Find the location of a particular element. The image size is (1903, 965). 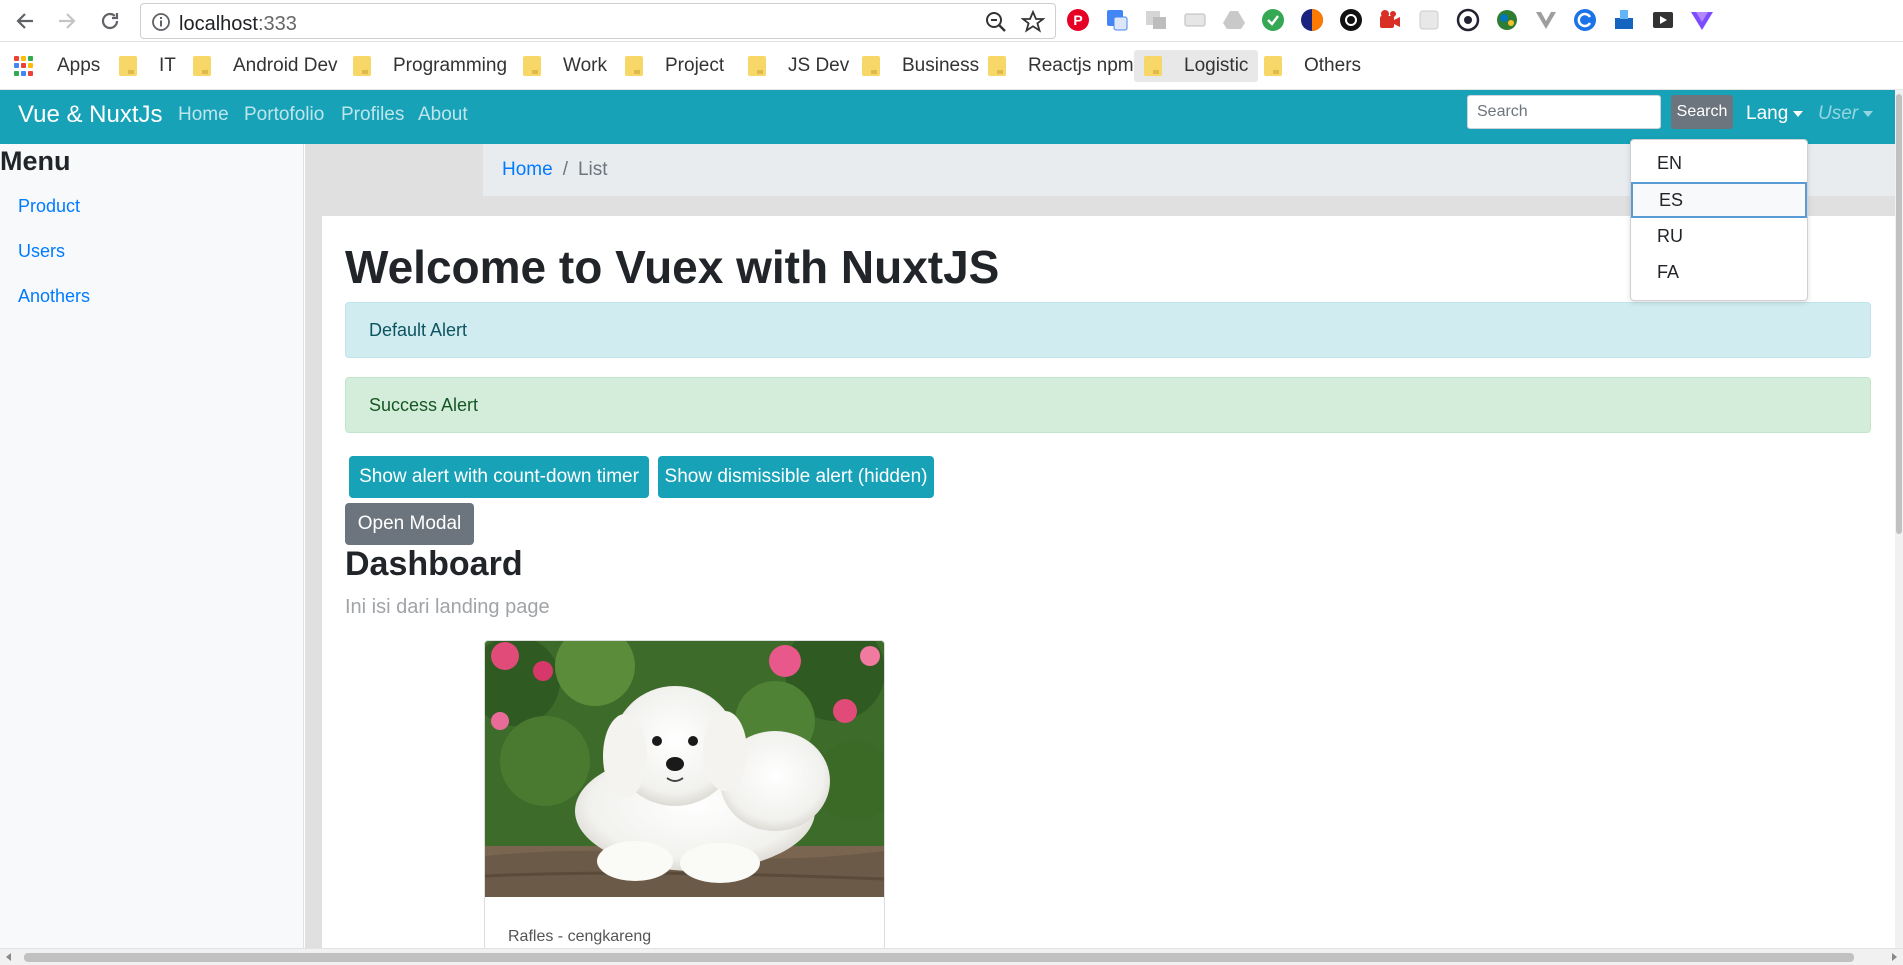

open-modal-button: Open Modal is located at coordinates (409, 524).